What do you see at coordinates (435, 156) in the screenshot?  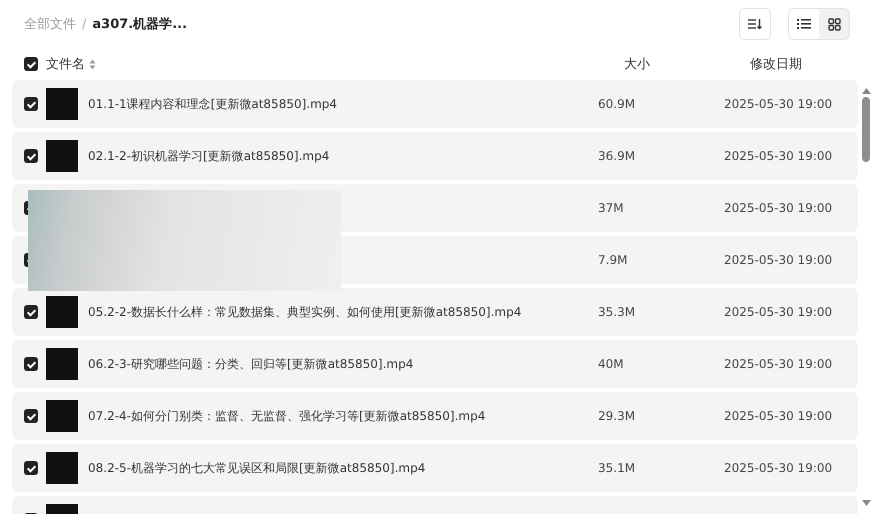 I see `file-row: 02.1-2-初识机器学习[更新微at85850].mp4 36.9M 2025-05-30 19:00` at bounding box center [435, 156].